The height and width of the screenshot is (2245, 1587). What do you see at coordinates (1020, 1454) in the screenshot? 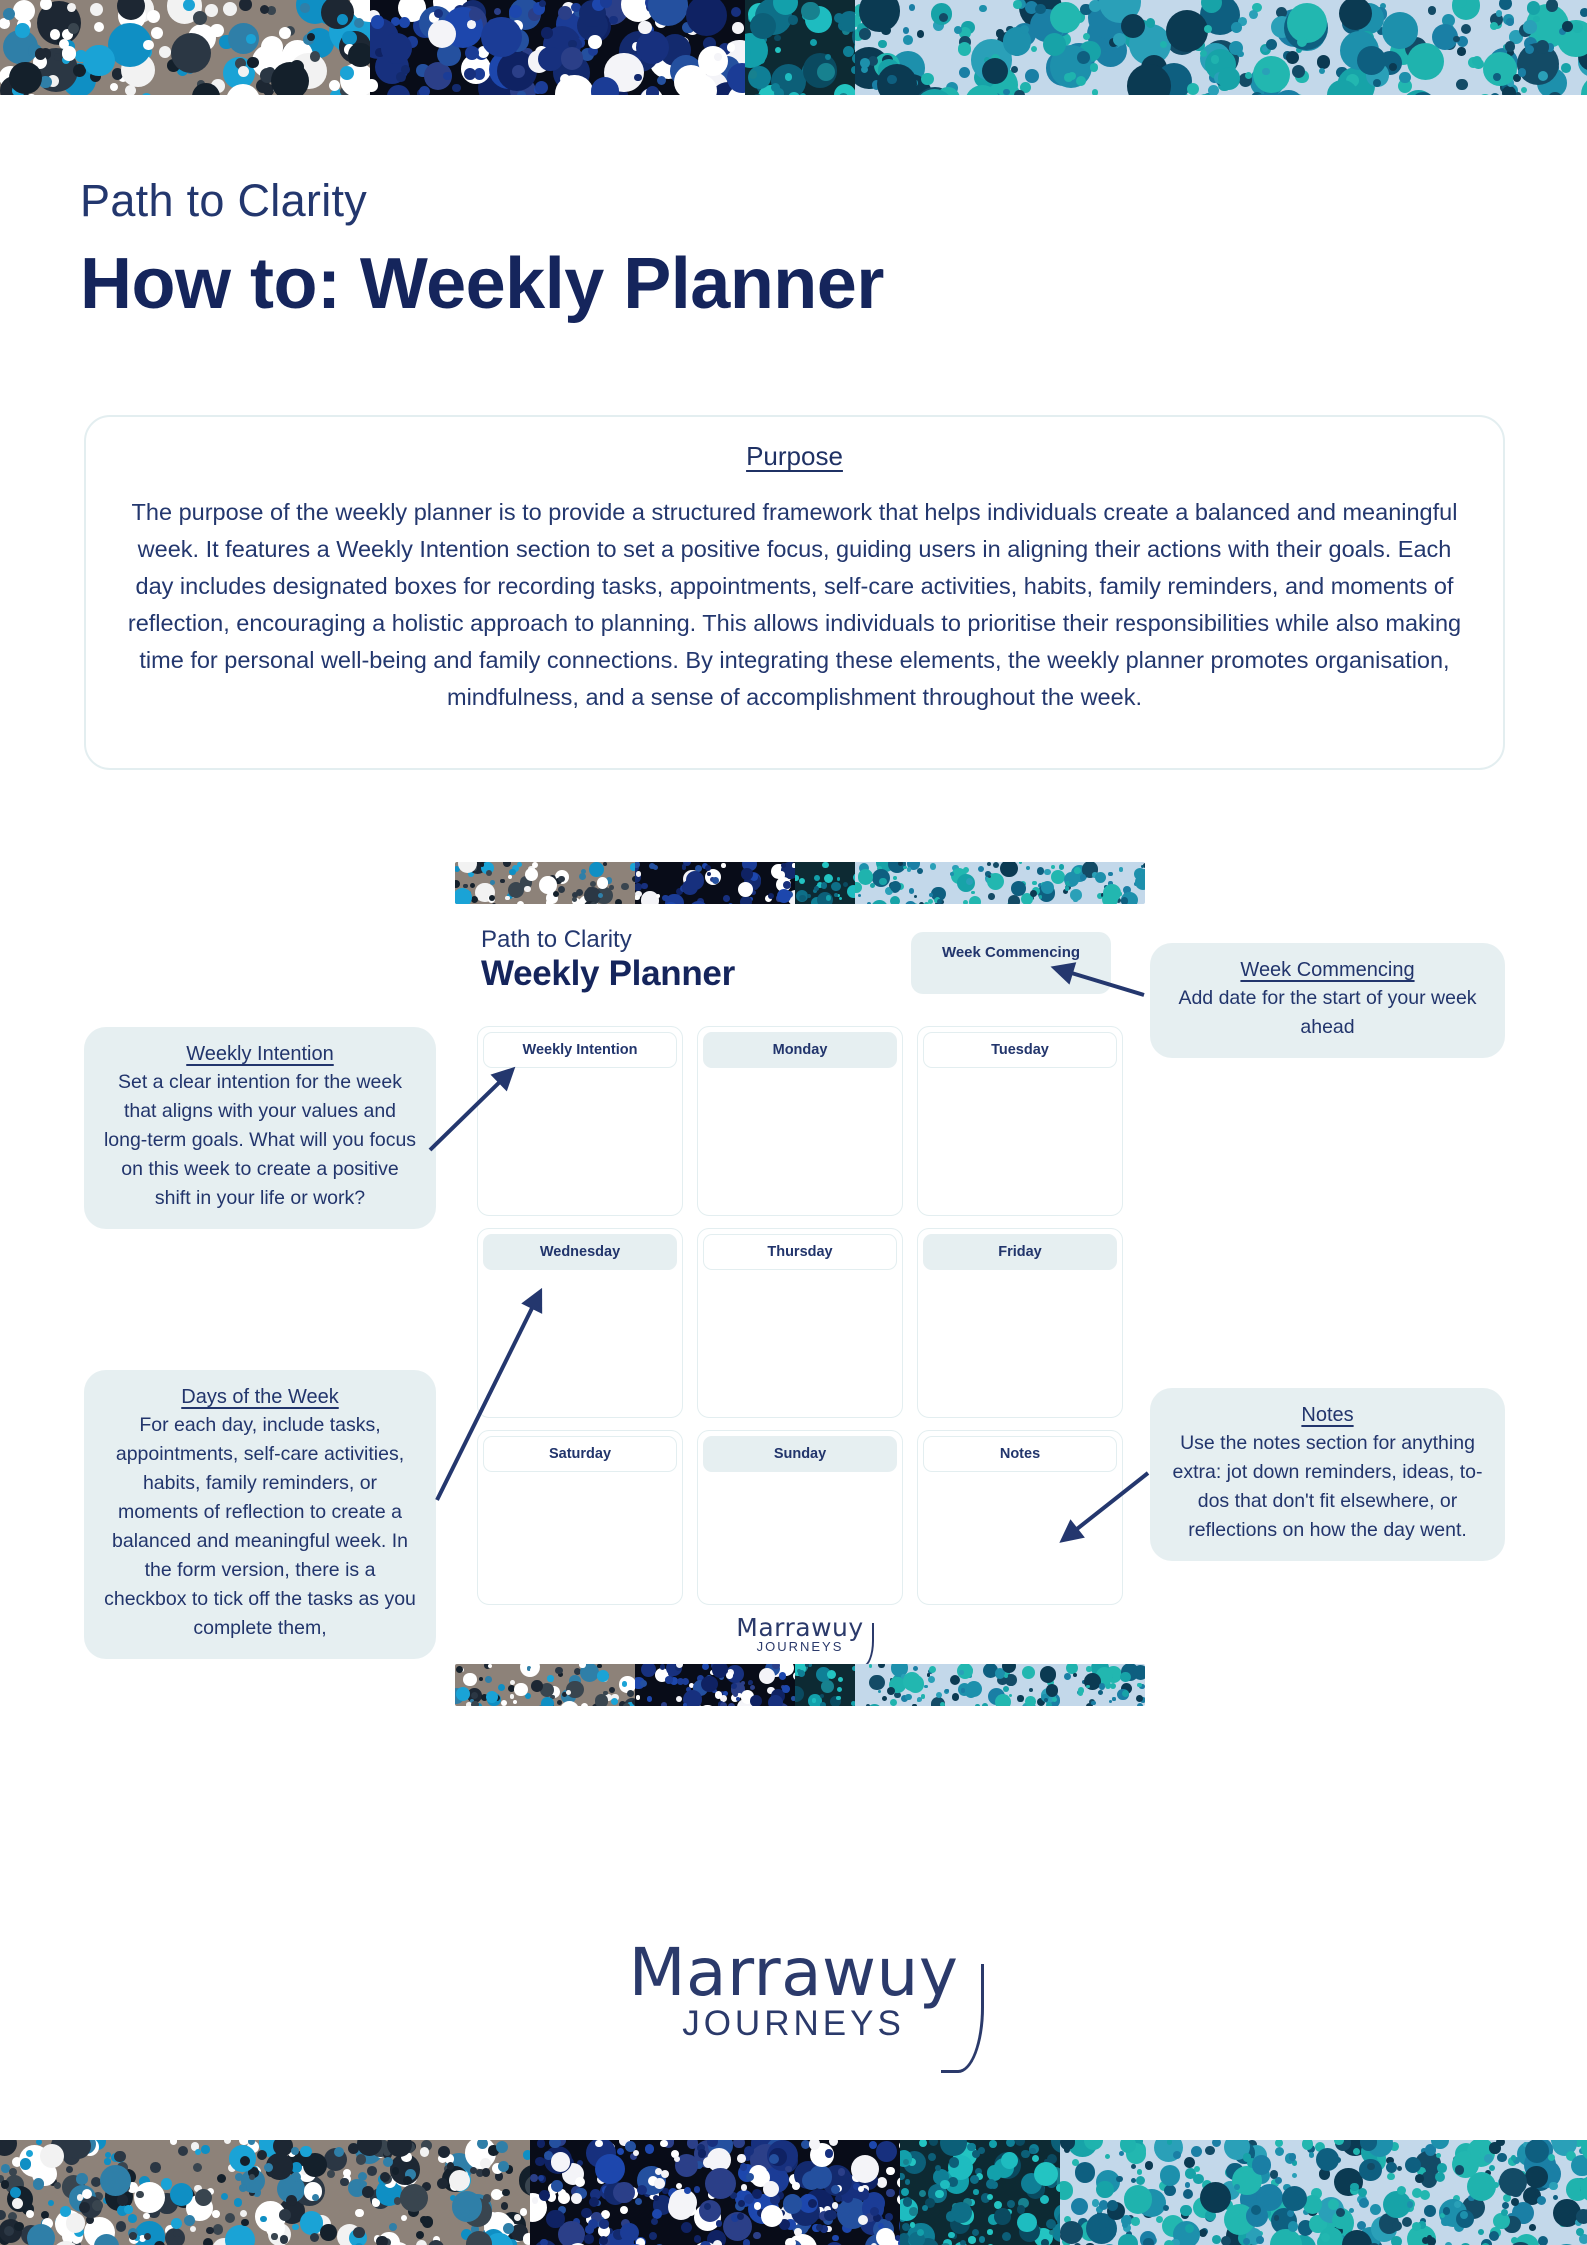
I see `planner-cell-label: Notes` at bounding box center [1020, 1454].